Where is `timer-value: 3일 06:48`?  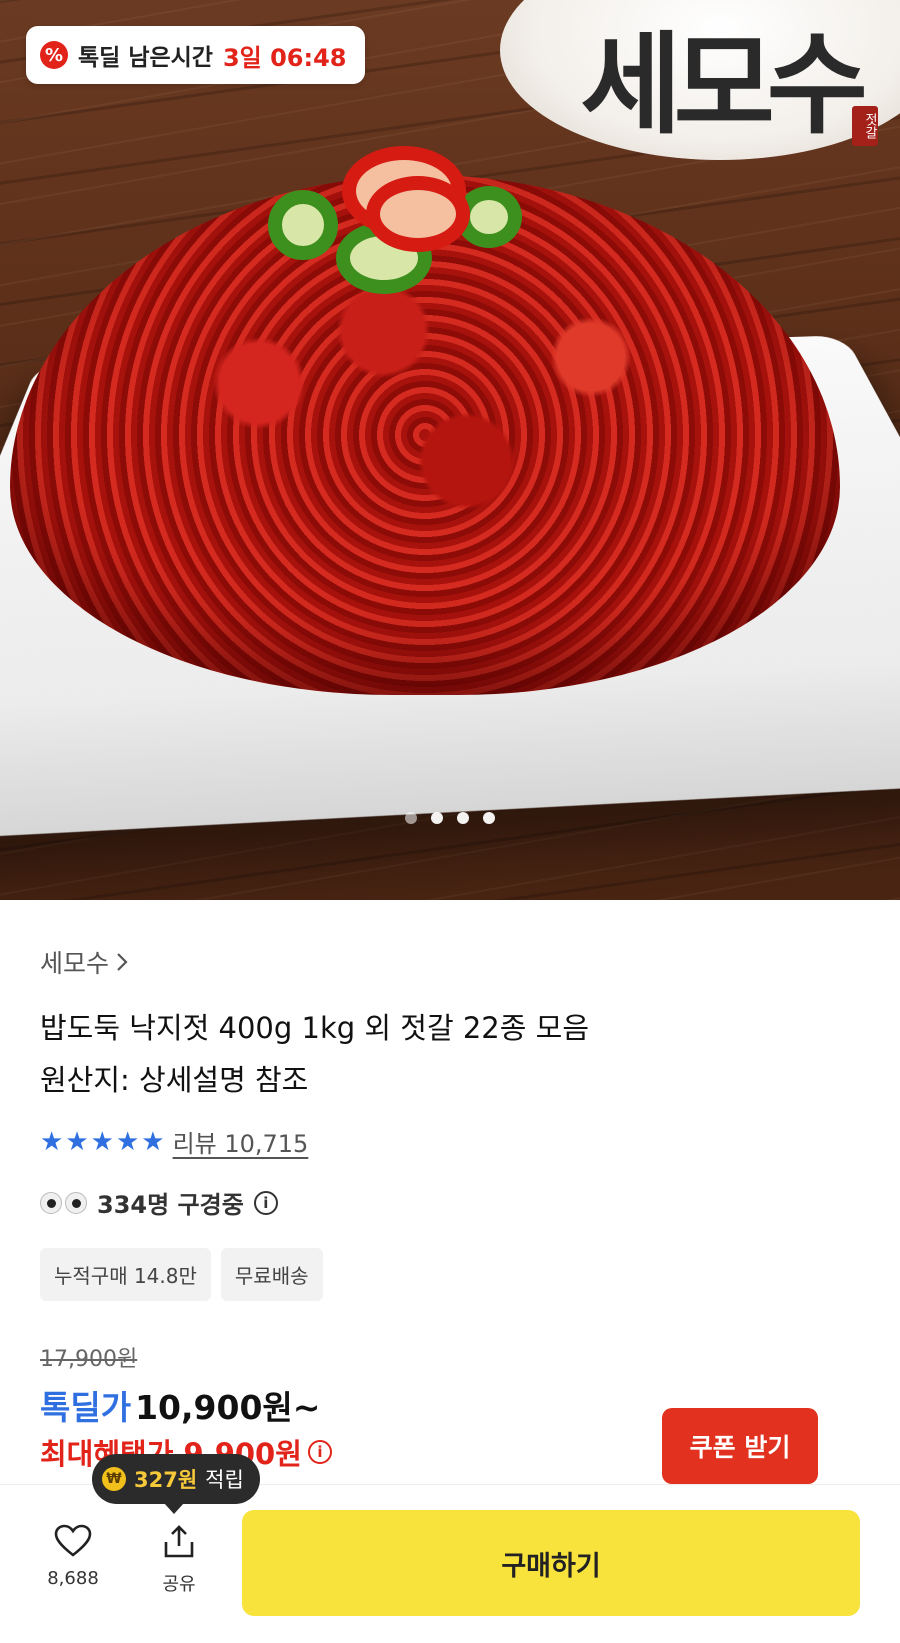
timer-value: 3일 06:48 is located at coordinates (284, 57).